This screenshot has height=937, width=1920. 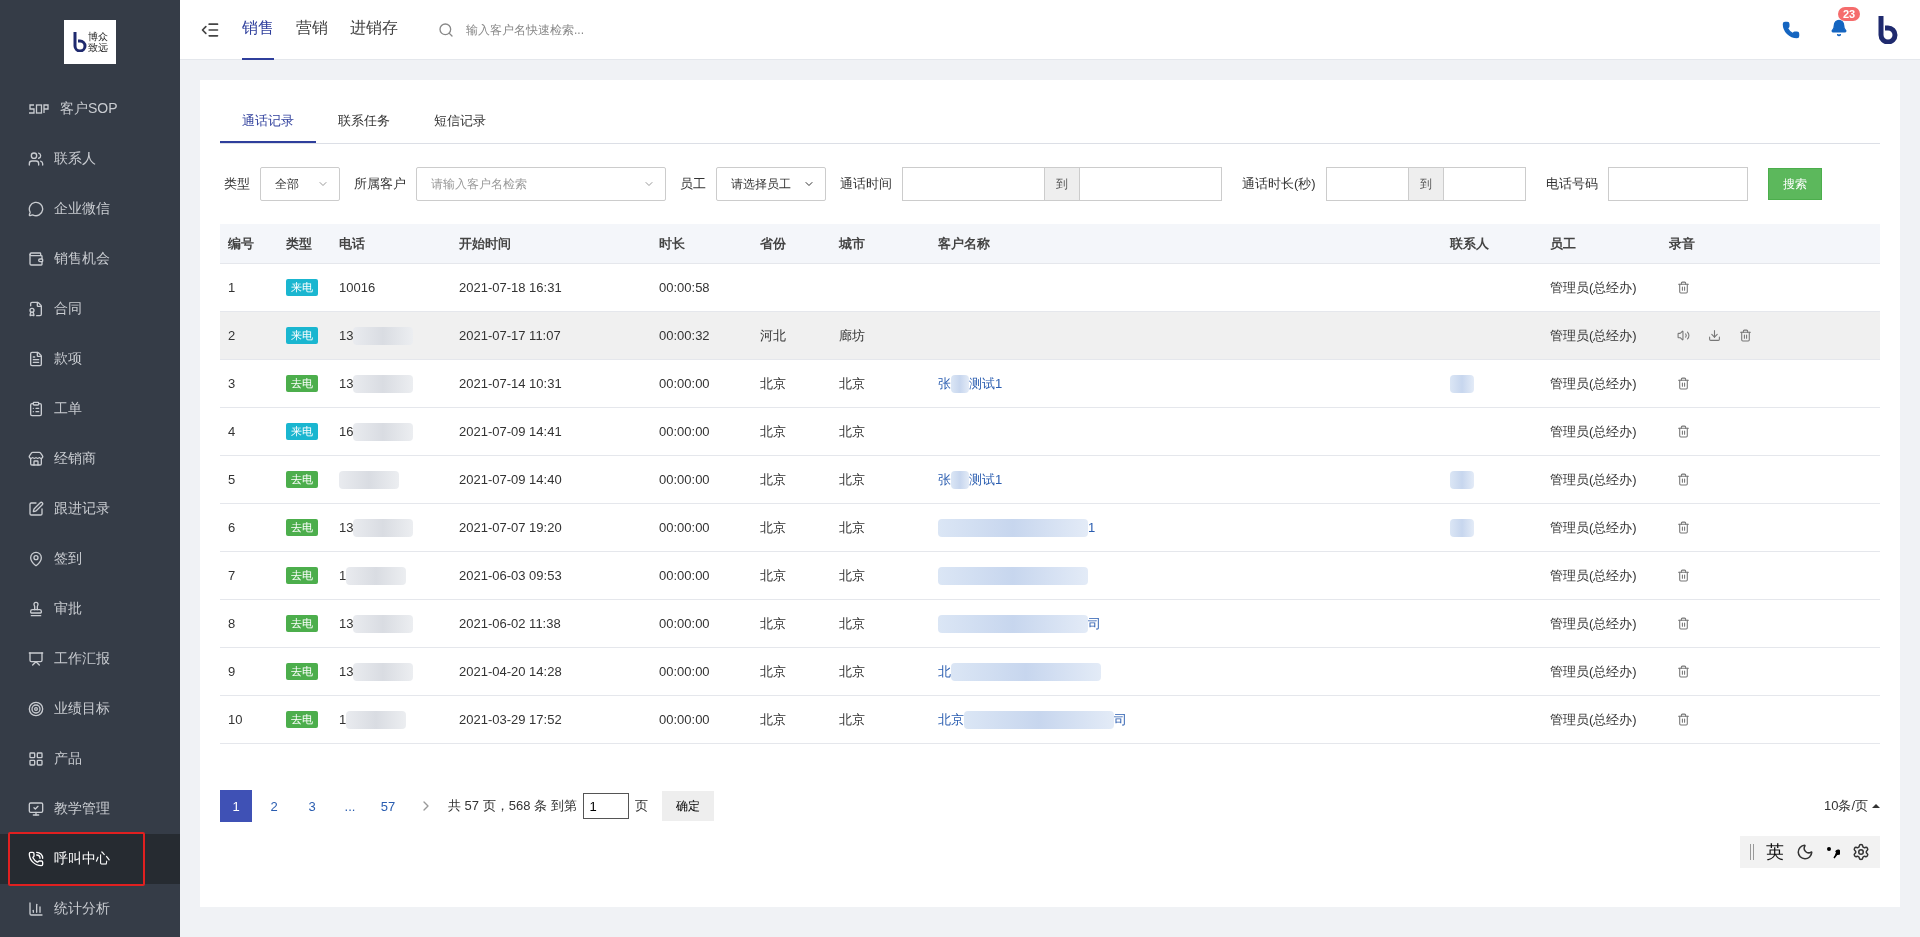 I want to click on confirm-button: 确定, so click(x=687, y=806).